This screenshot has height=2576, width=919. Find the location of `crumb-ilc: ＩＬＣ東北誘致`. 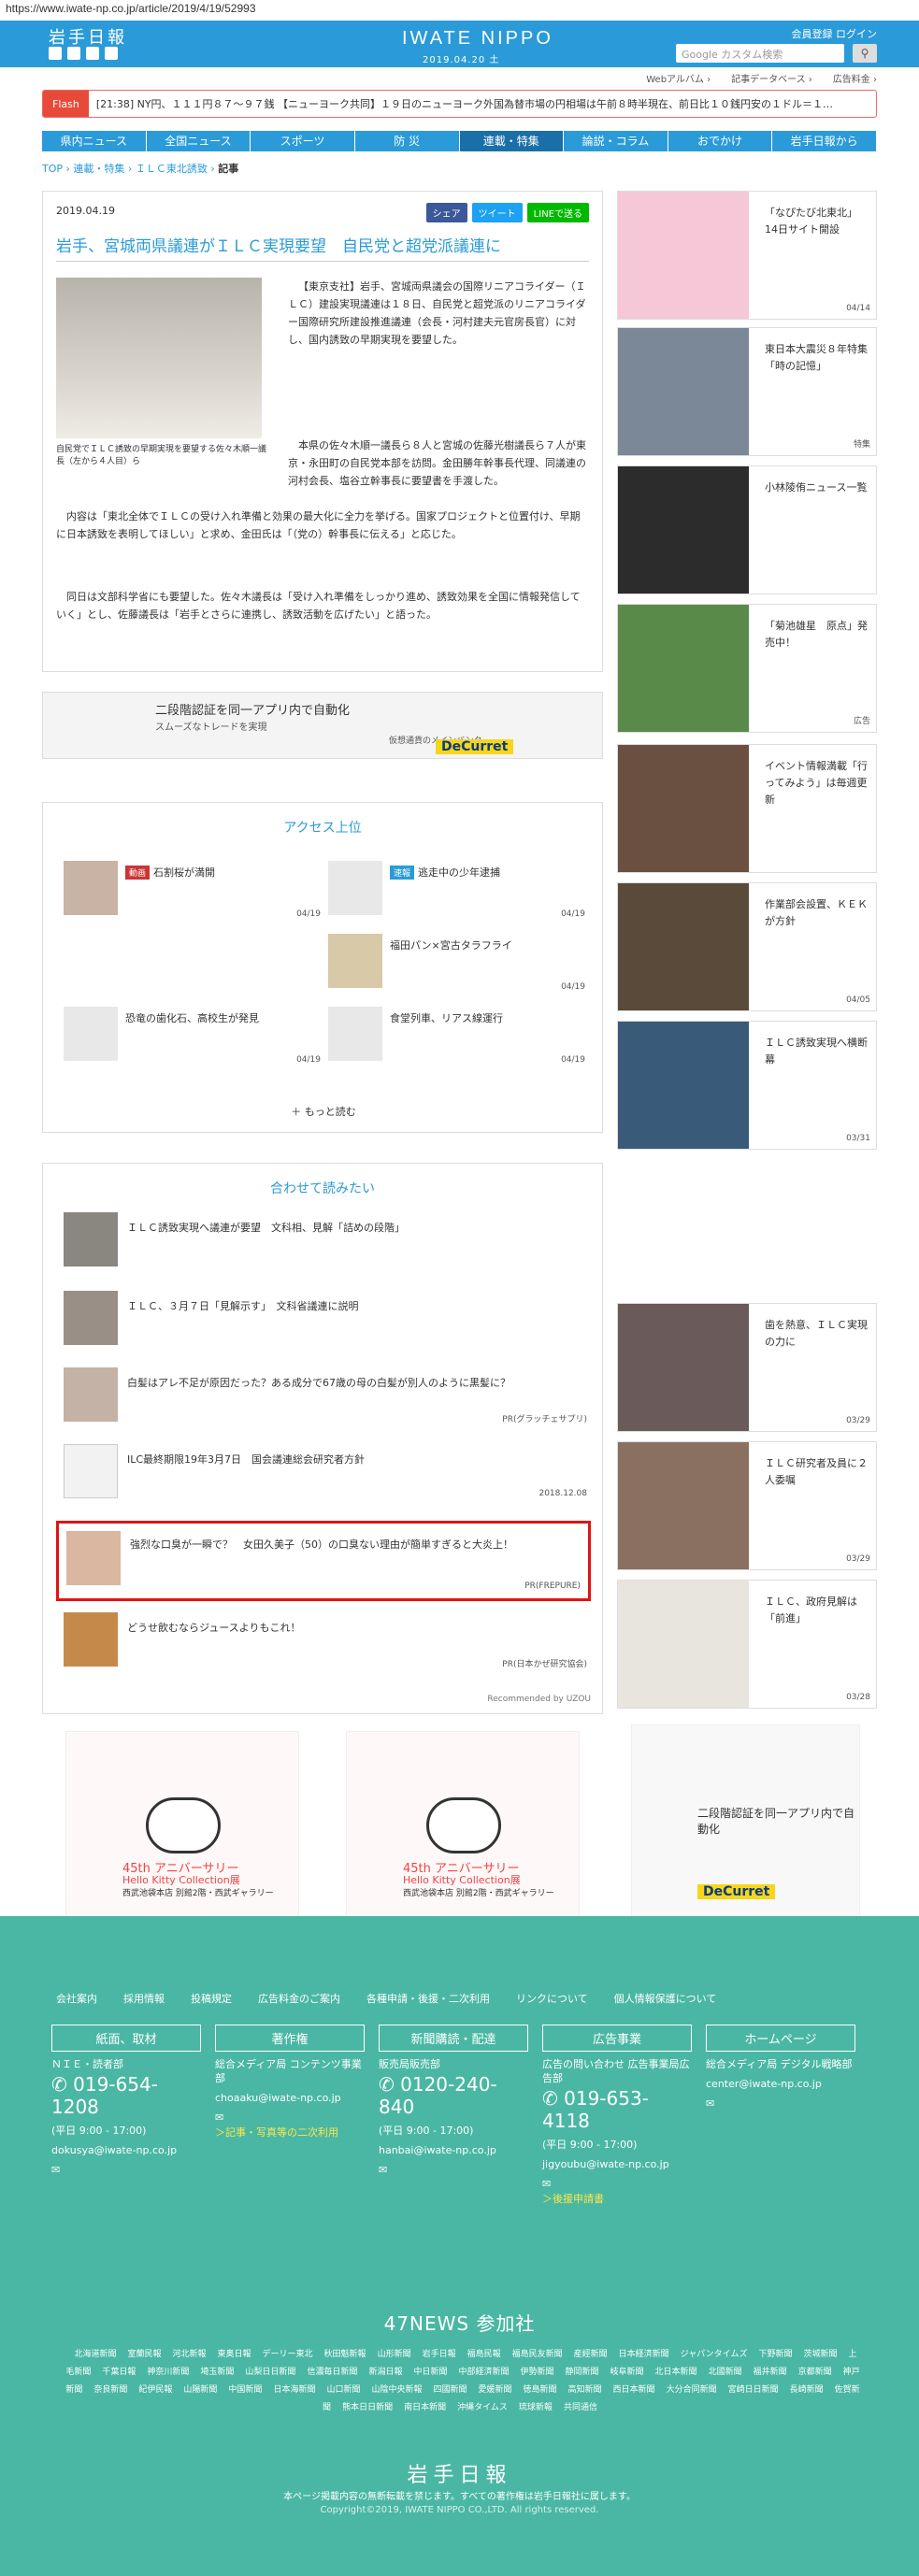

crumb-ilc: ＩＬＣ東北誘致 is located at coordinates (172, 169).